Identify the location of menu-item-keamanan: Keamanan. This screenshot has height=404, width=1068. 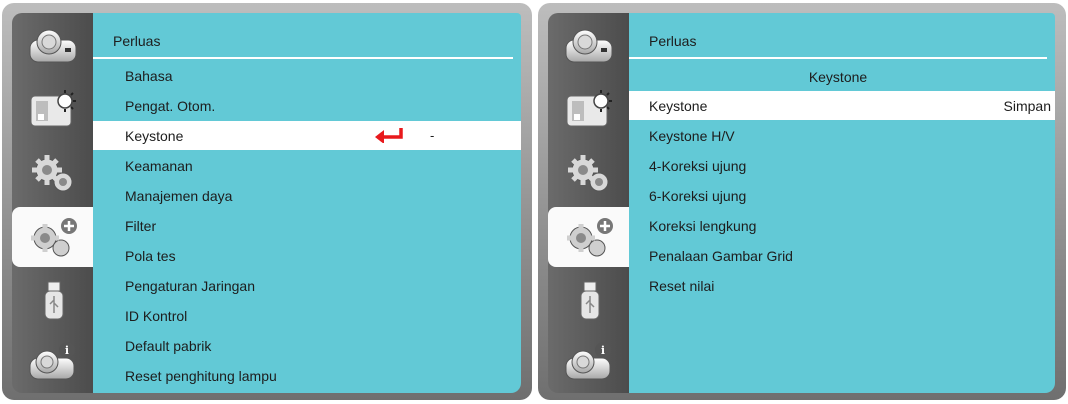
(307, 165).